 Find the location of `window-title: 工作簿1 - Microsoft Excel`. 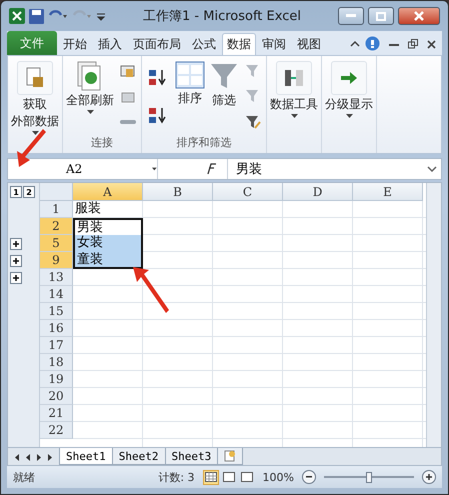

window-title: 工作簿1 - Microsoft Excel is located at coordinates (222, 16).